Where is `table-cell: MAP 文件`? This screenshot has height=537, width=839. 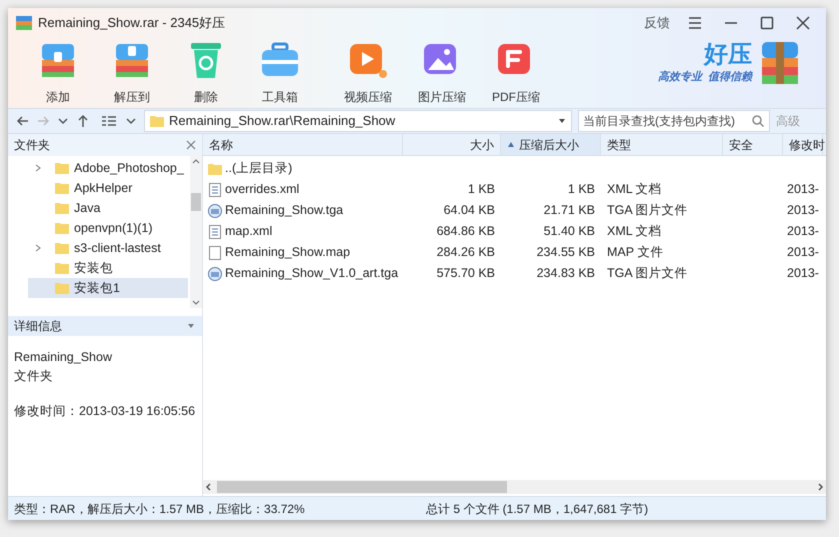 table-cell: MAP 文件 is located at coordinates (635, 252).